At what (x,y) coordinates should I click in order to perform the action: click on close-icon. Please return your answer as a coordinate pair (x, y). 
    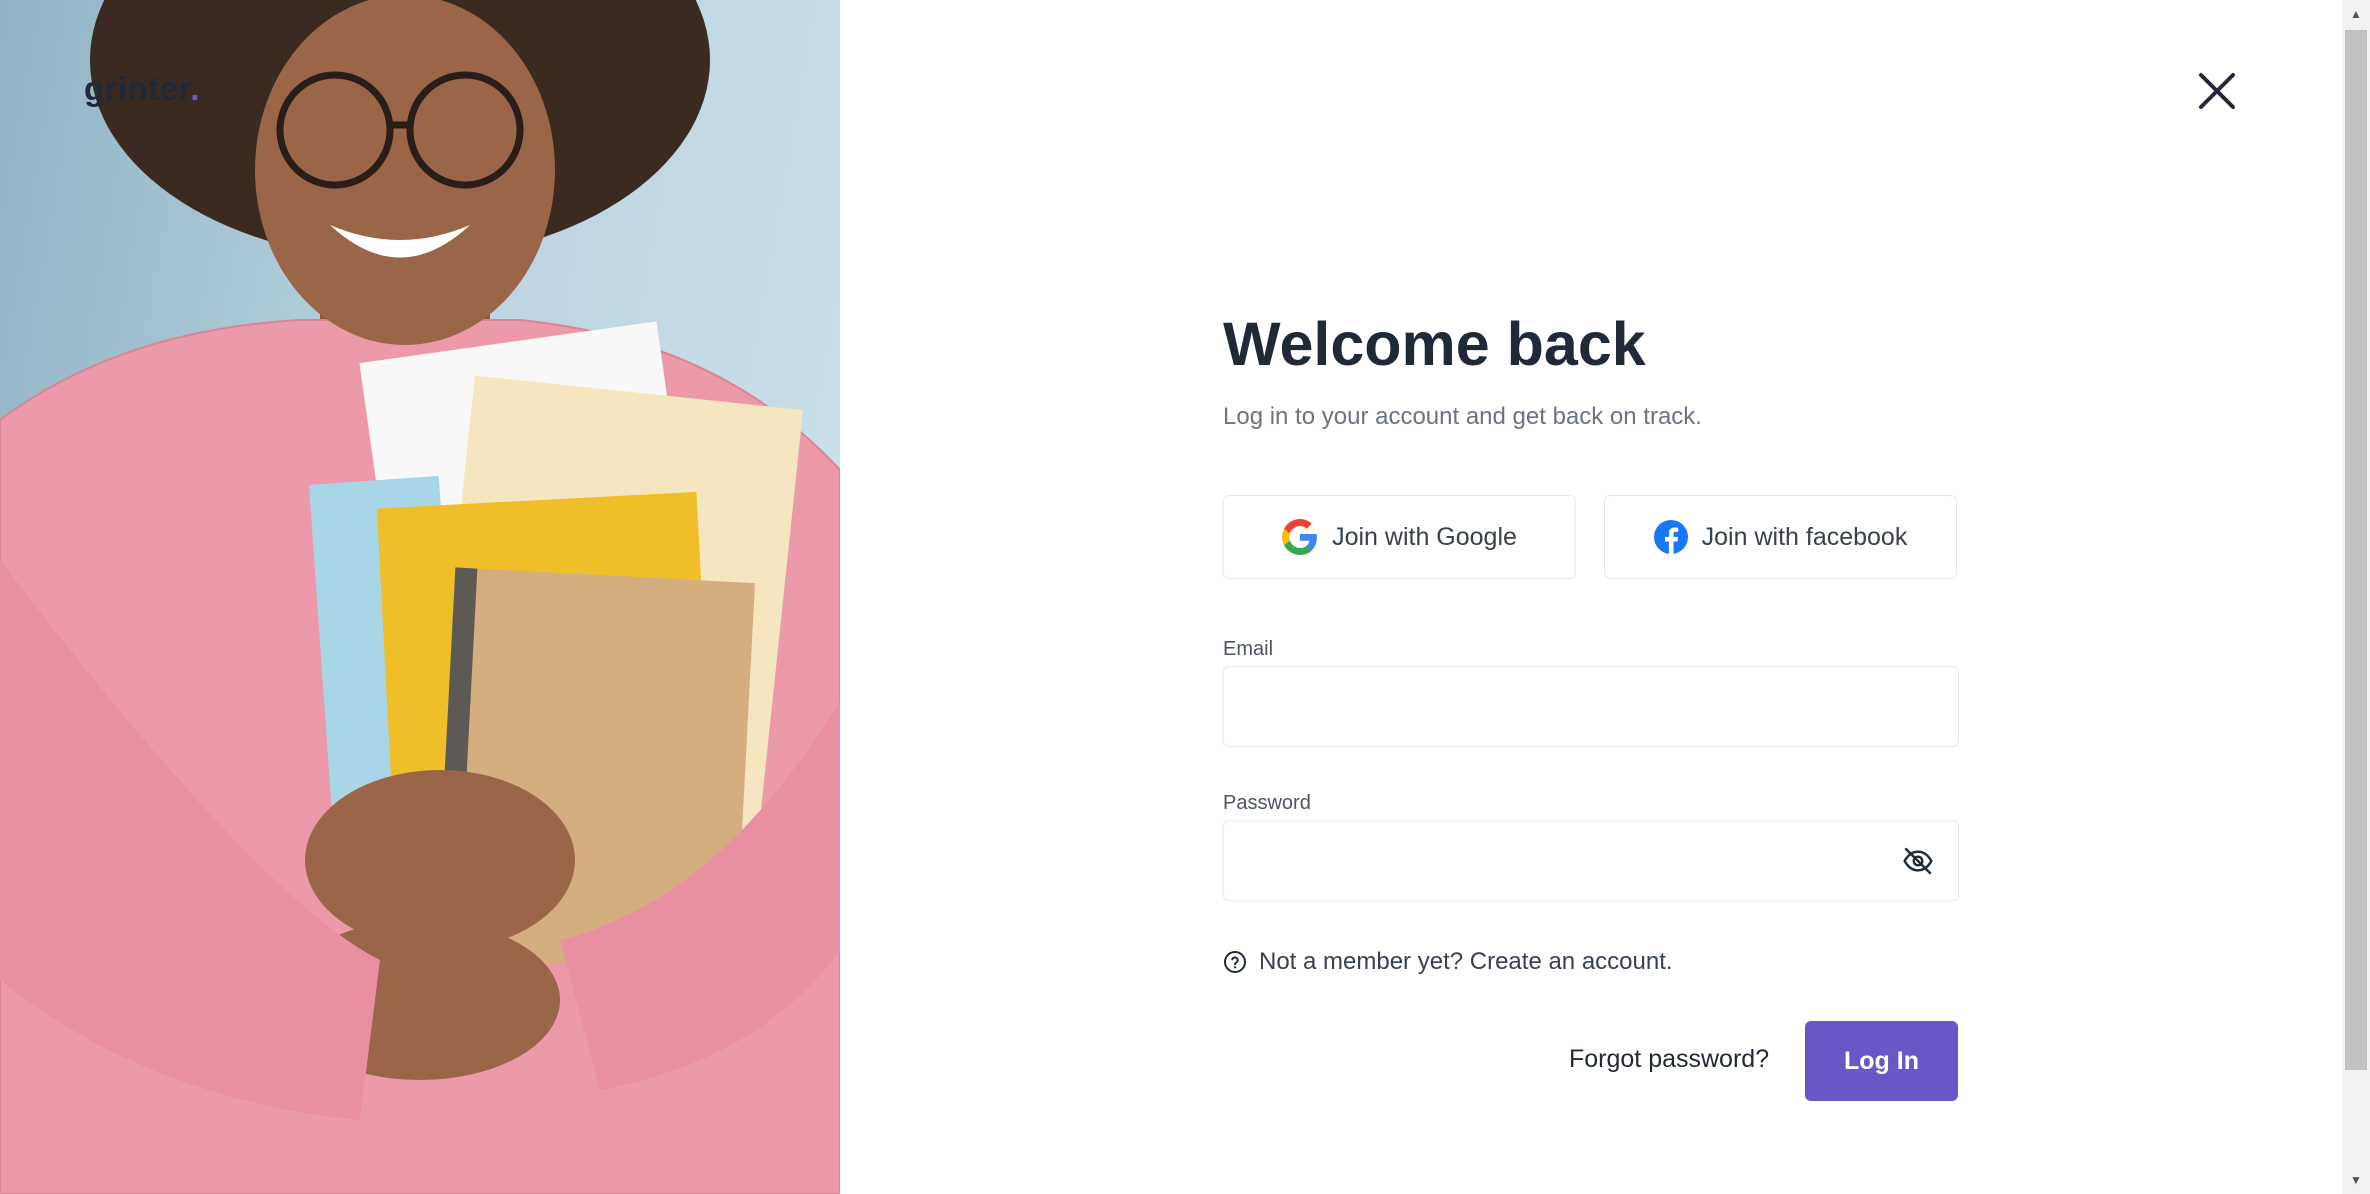
    Looking at the image, I should click on (2217, 91).